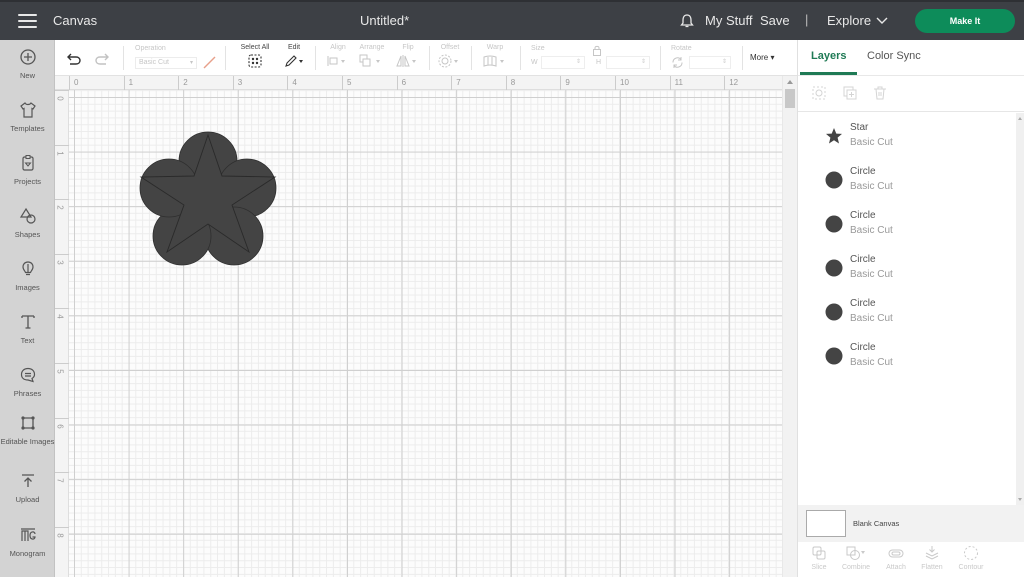 The image size is (1024, 577). What do you see at coordinates (408, 56) in the screenshot?
I see `flip-menu: Flip` at bounding box center [408, 56].